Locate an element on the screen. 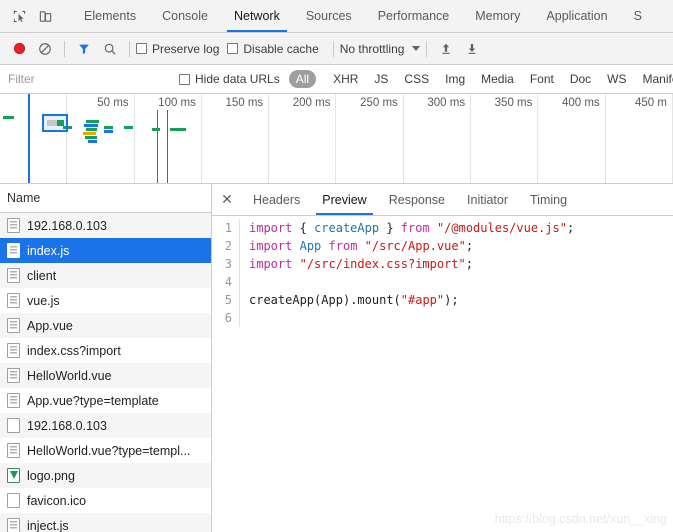  tab-sources: Sources is located at coordinates (329, 16).